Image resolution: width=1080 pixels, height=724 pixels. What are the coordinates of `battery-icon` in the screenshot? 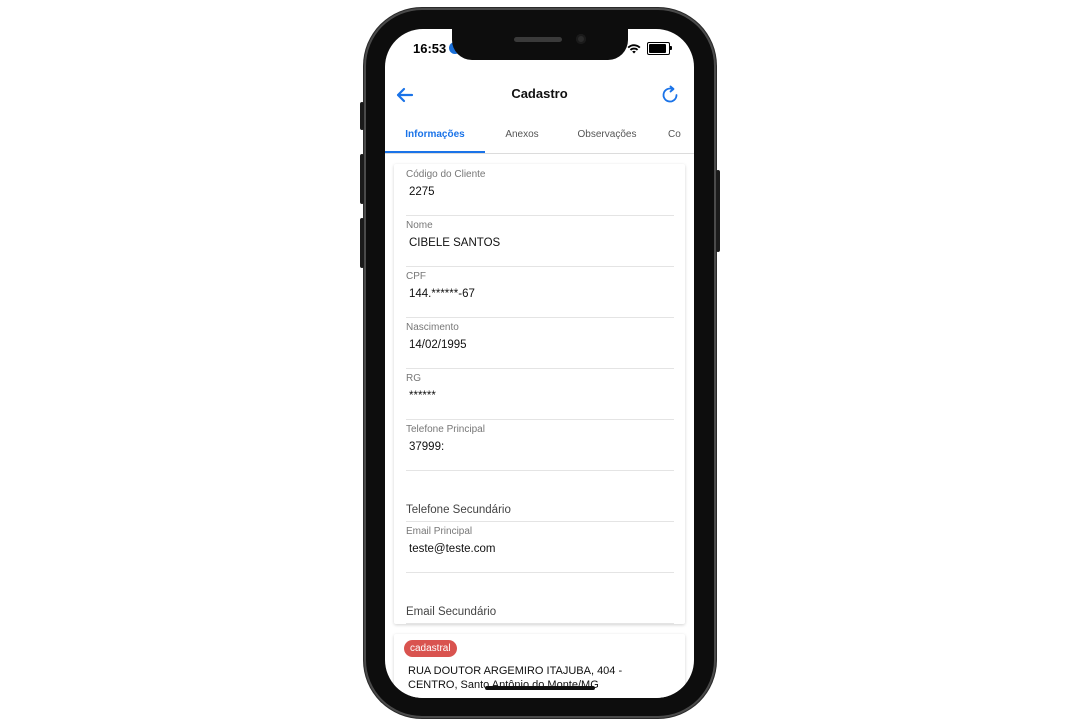 It's located at (659, 48).